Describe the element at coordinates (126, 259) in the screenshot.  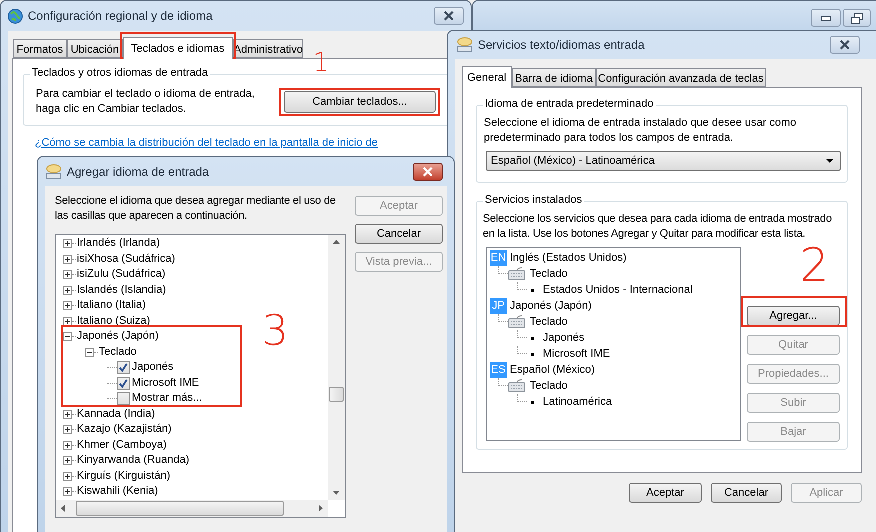
I see `tree-item: isiXhosa (Sudáfrica)` at that location.